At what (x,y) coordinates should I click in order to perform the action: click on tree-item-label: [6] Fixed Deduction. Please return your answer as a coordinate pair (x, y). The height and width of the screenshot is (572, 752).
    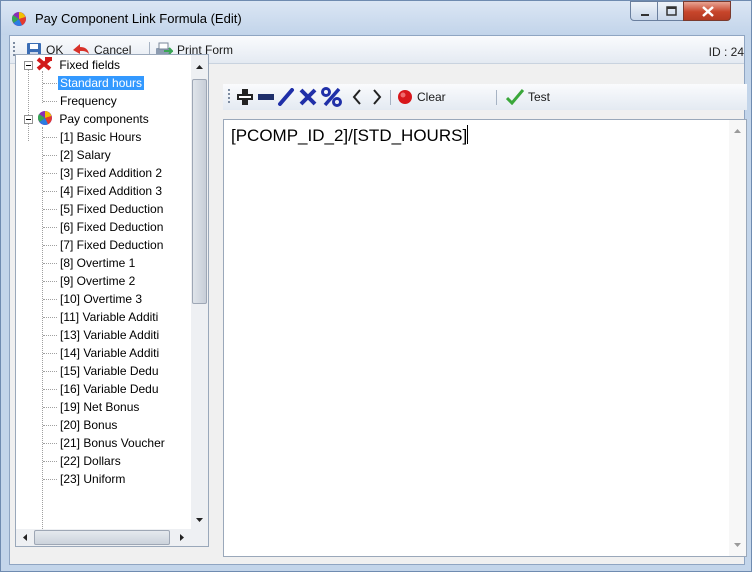
    Looking at the image, I should click on (112, 227).